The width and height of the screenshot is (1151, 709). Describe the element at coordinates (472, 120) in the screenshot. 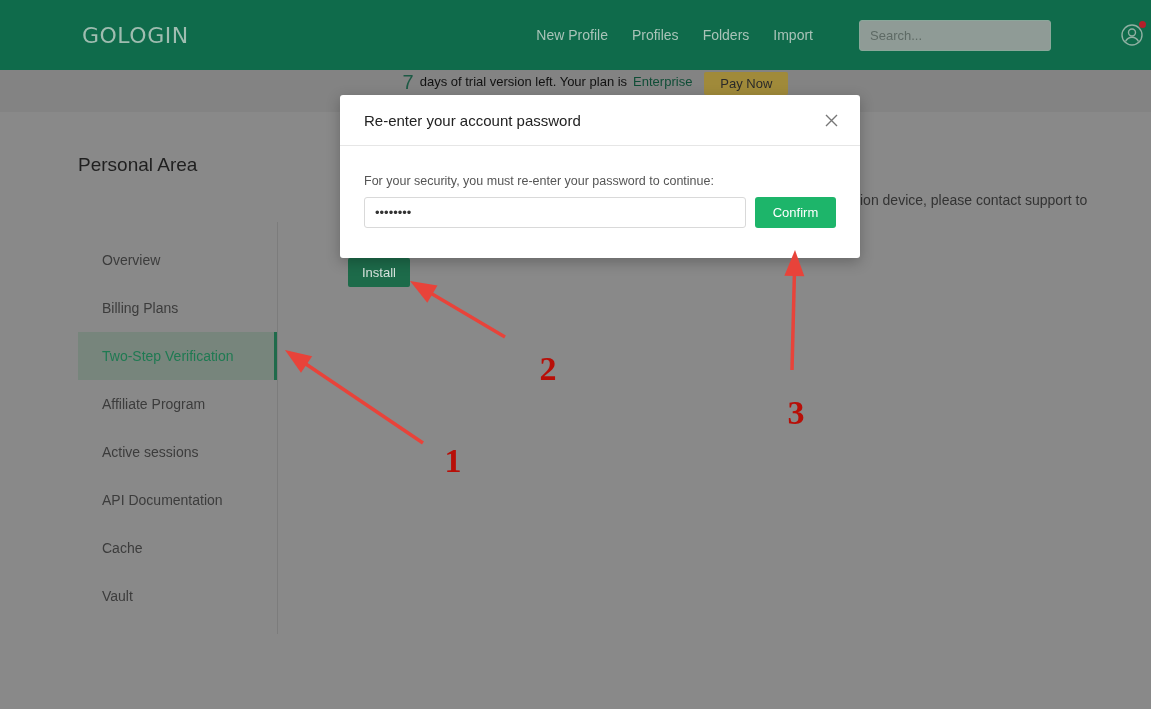

I see `dialog-title: Re-enter your account password` at that location.